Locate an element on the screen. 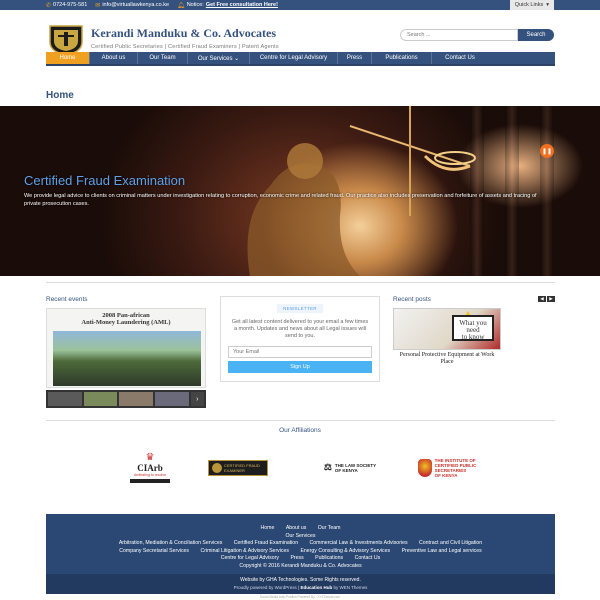  footer-links-row: Our Services is located at coordinates (300, 536).